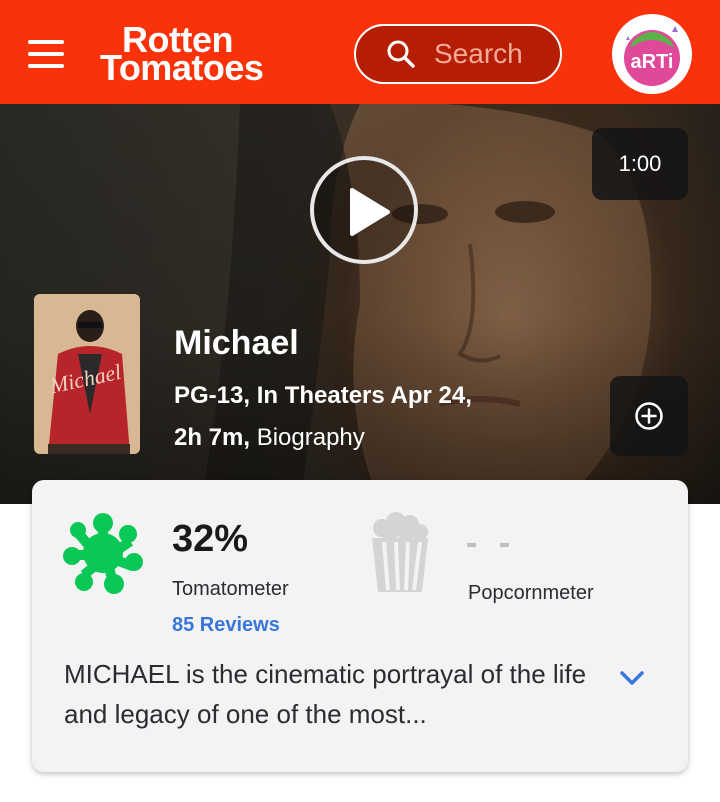 The width and height of the screenshot is (720, 802). Describe the element at coordinates (46, 54) in the screenshot. I see `menu-icon` at that location.